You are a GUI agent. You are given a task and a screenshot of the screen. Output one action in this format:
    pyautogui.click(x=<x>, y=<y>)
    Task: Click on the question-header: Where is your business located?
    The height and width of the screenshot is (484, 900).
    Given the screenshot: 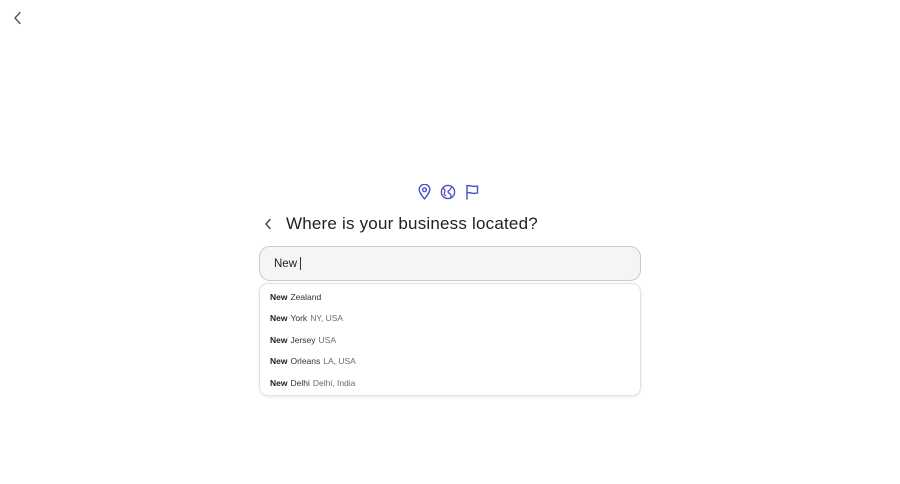 What is the action you would take?
    pyautogui.click(x=399, y=224)
    